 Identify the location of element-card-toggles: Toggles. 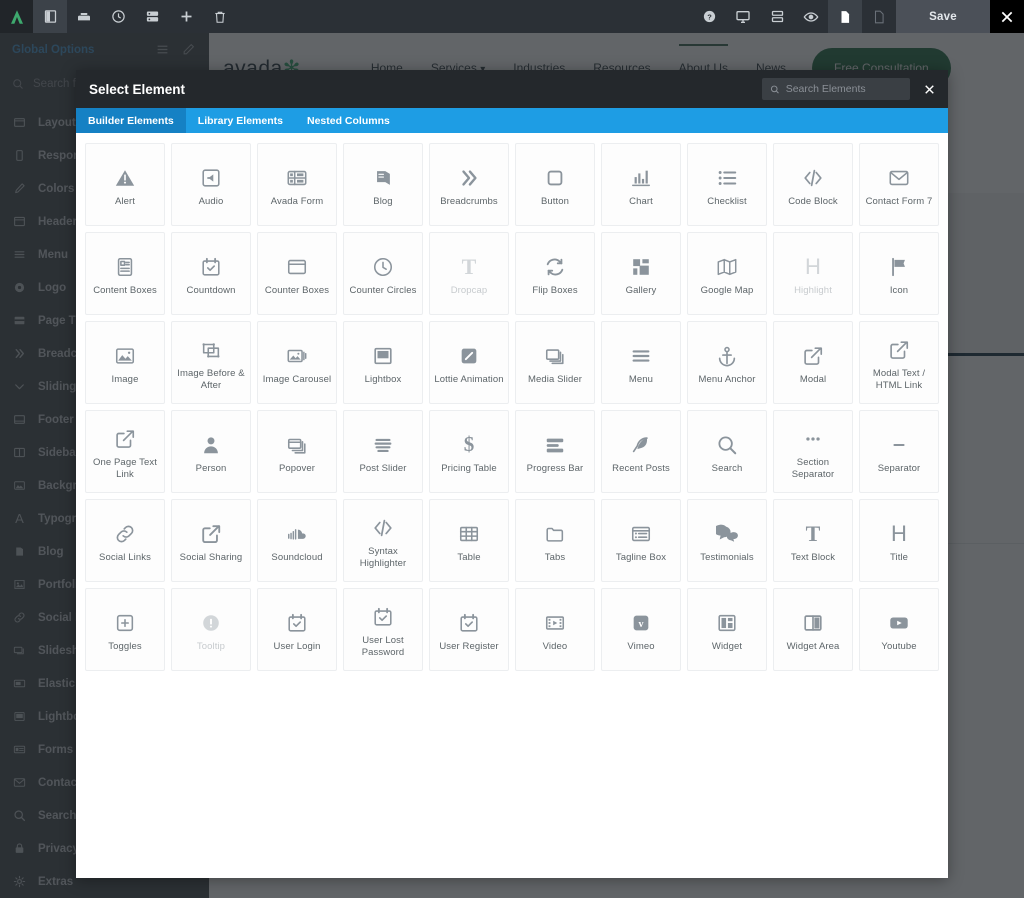
(125, 629).